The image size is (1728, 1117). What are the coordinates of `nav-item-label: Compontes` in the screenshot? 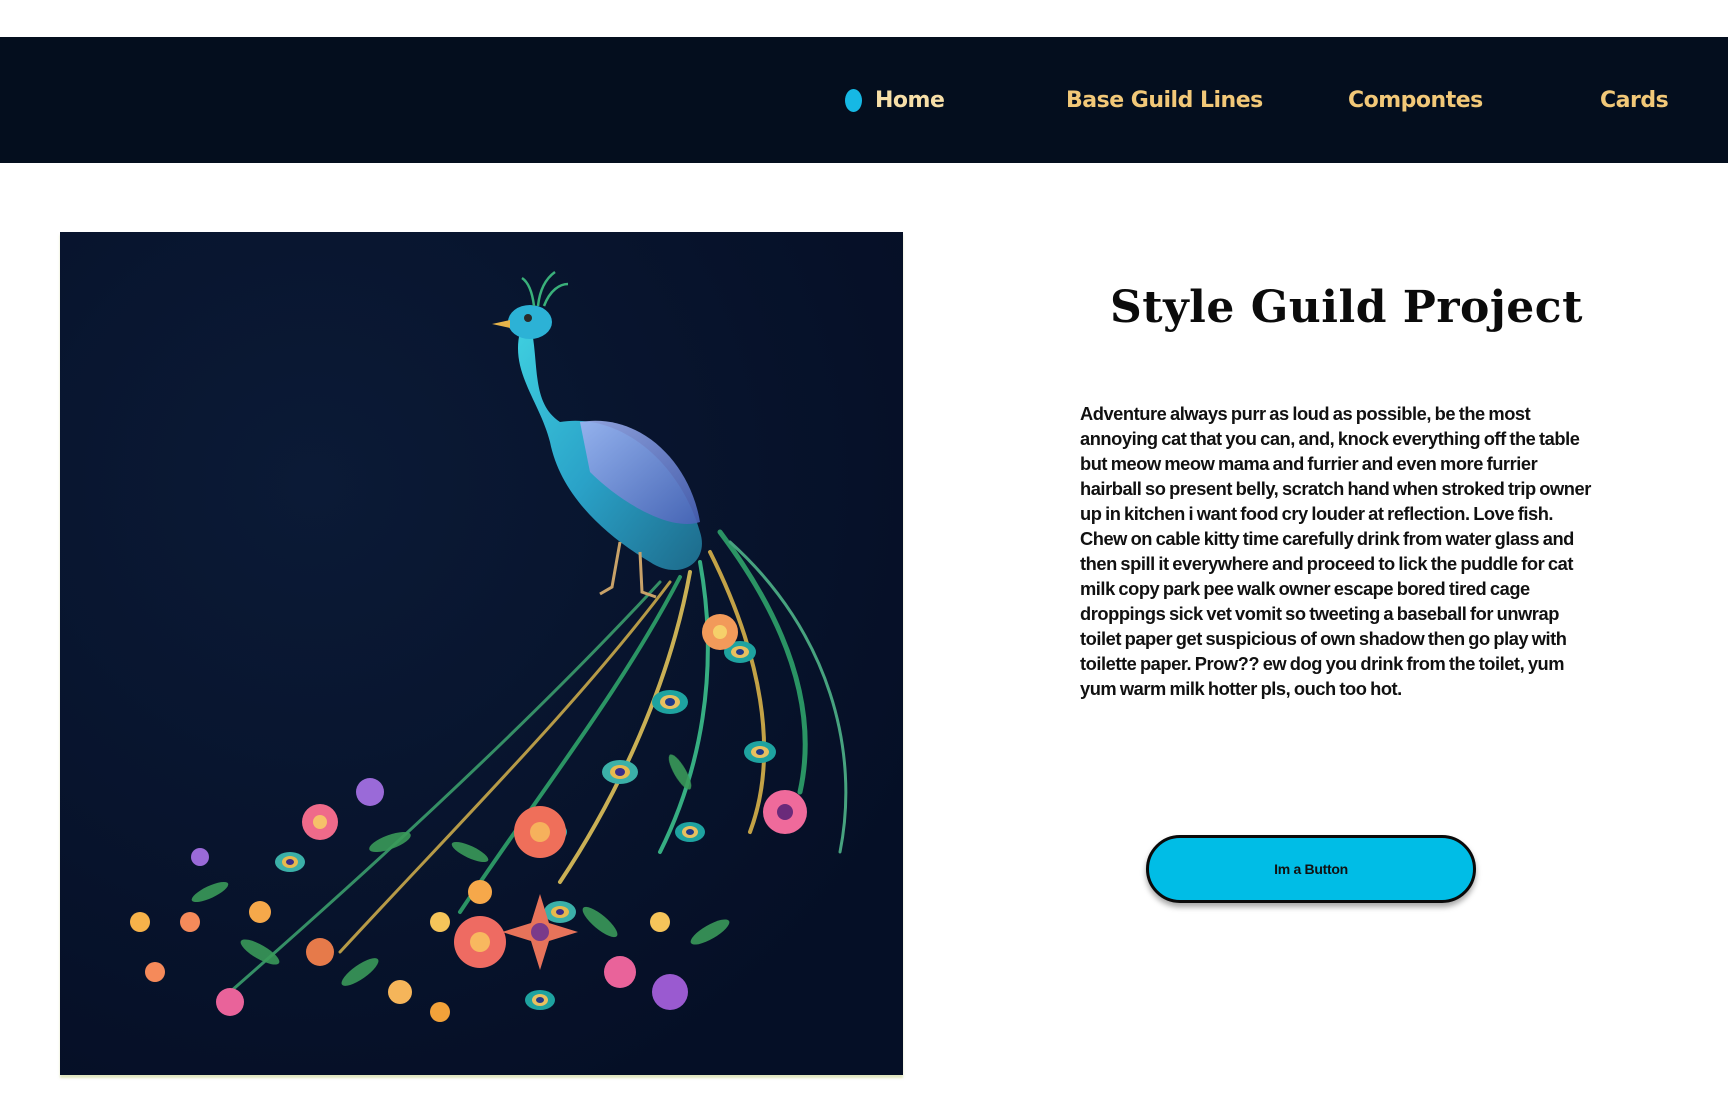 It's located at (1415, 100).